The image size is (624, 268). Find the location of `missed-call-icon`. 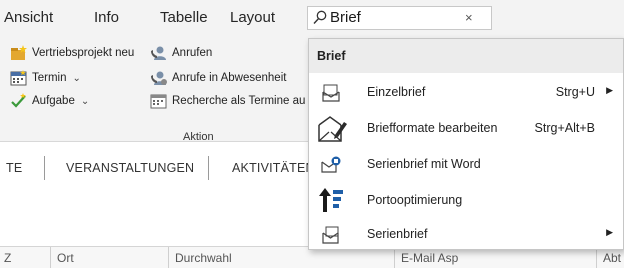

missed-call-icon is located at coordinates (159, 78).